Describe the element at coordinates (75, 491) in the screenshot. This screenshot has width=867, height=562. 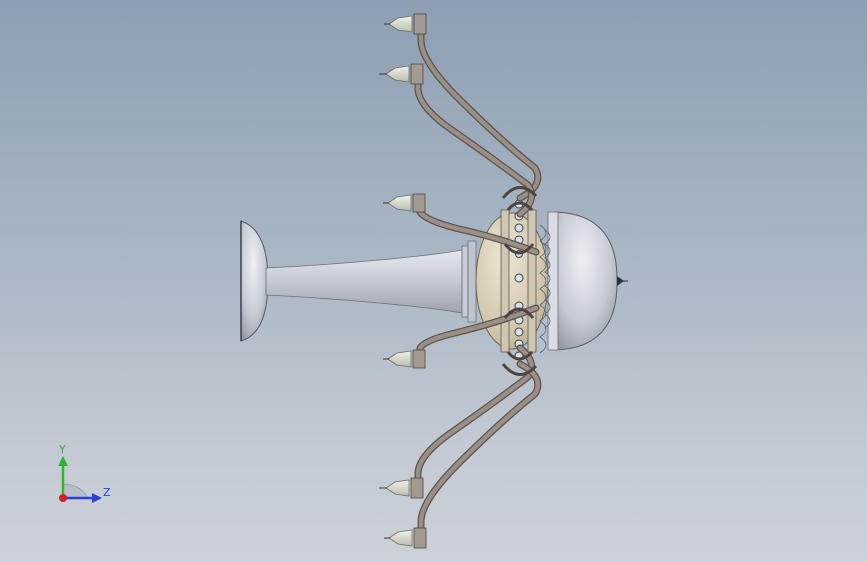
I see `triad-base-icon` at that location.